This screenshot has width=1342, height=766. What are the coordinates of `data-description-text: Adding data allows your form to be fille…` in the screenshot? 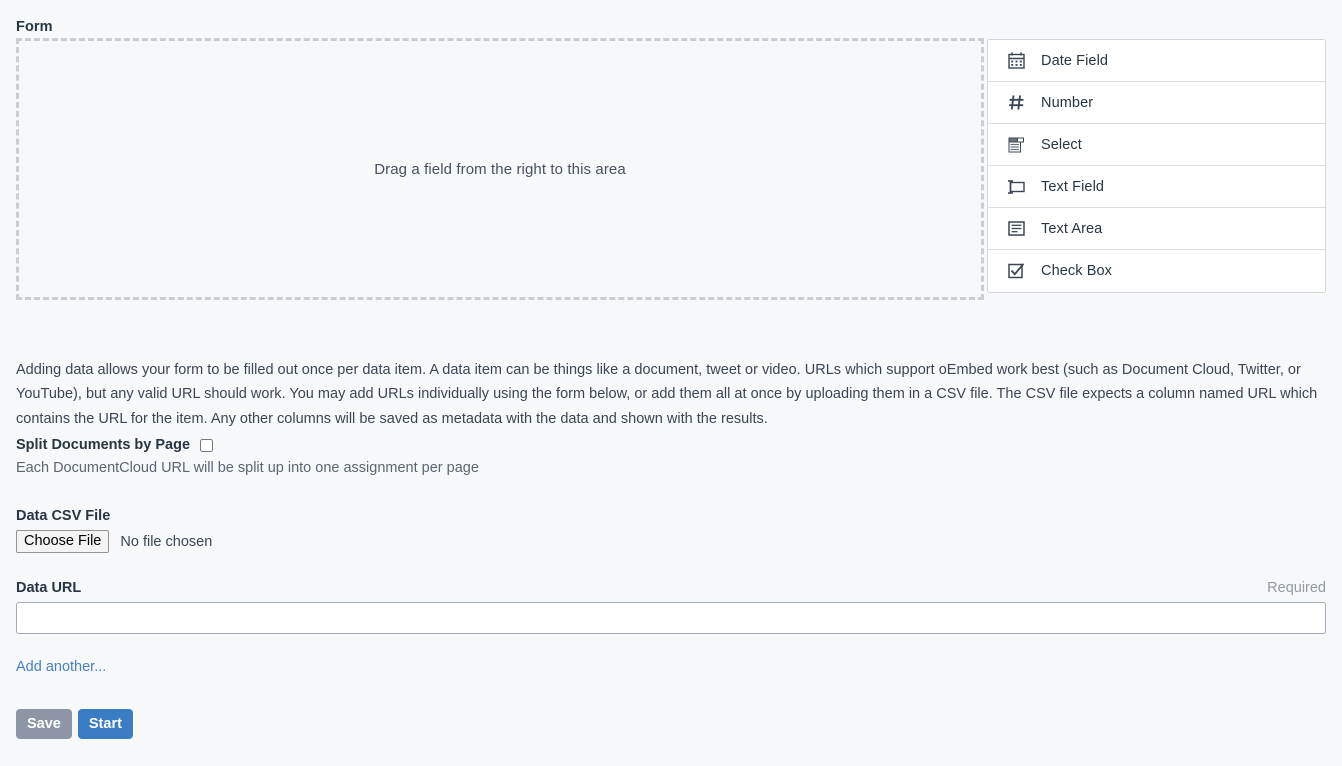 It's located at (667, 394).